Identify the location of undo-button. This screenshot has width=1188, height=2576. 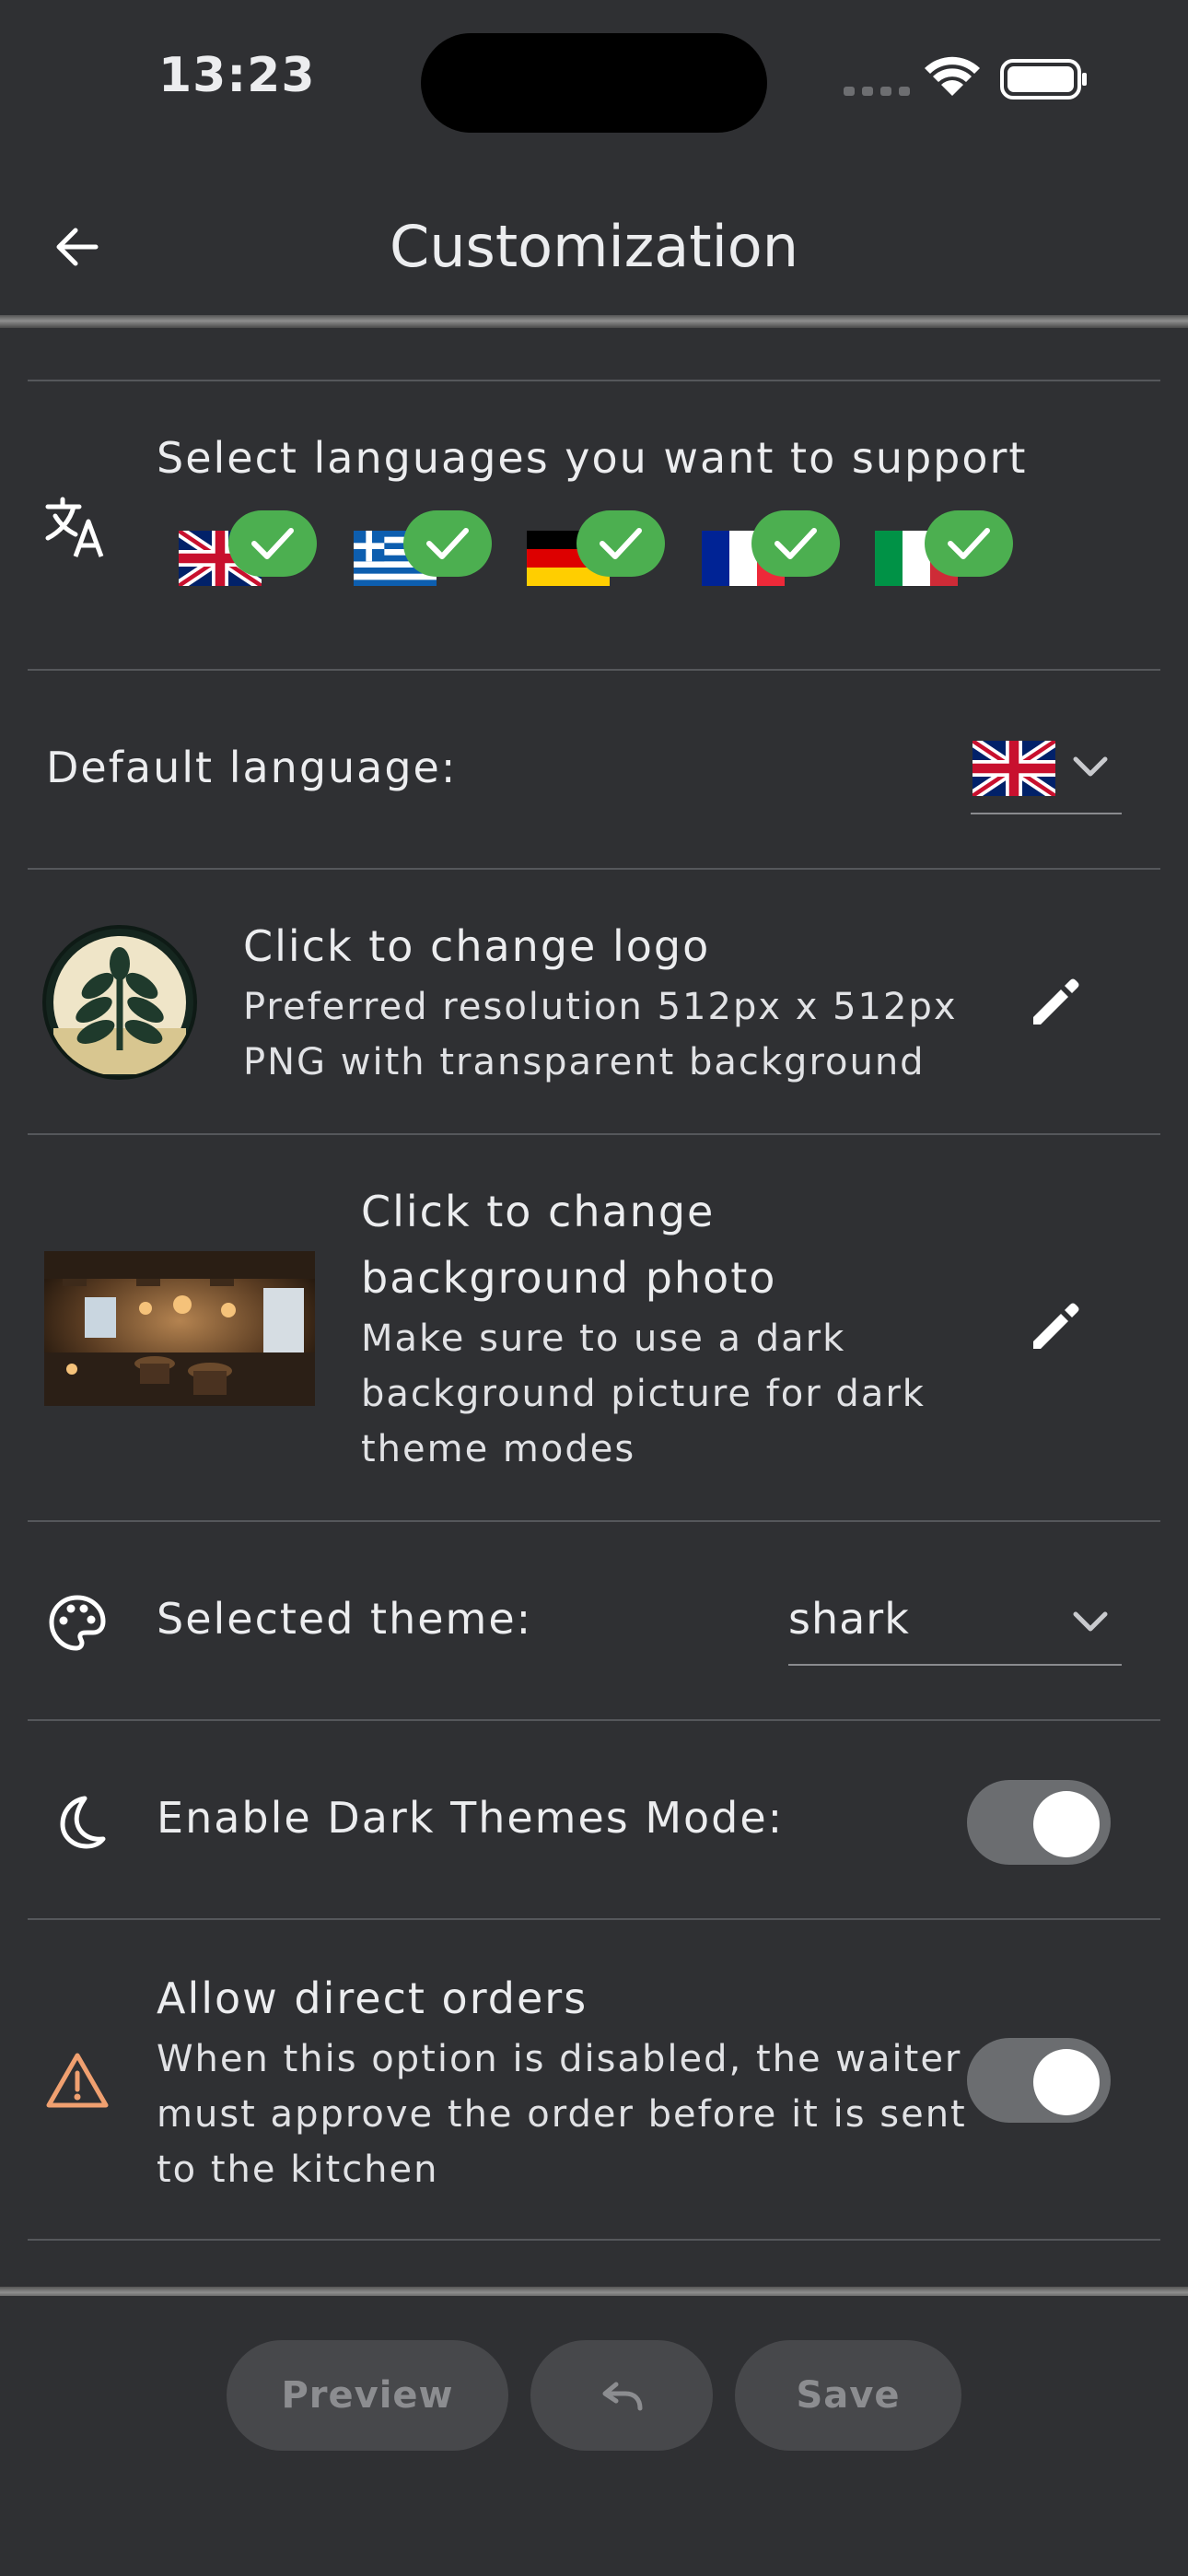
(621, 2395).